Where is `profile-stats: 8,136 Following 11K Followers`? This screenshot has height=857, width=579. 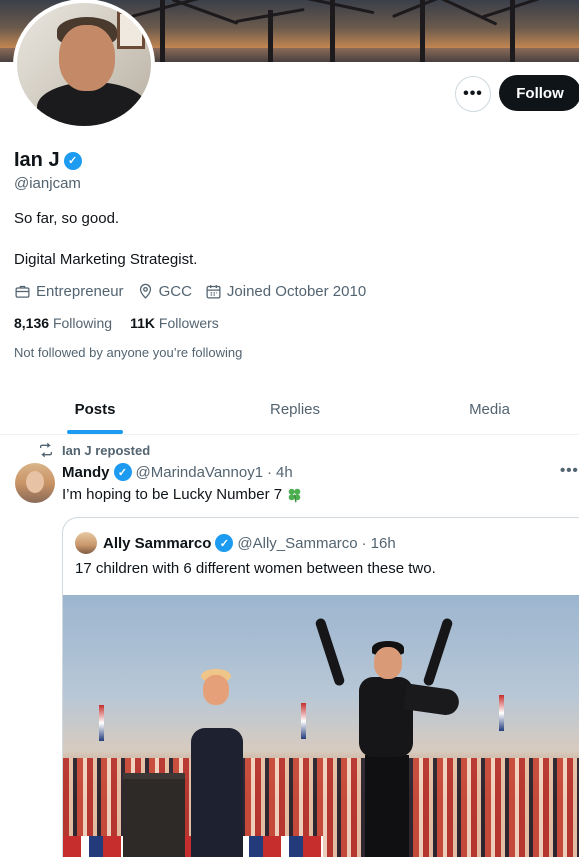 profile-stats: 8,136 Following 11K Followers is located at coordinates (125, 323).